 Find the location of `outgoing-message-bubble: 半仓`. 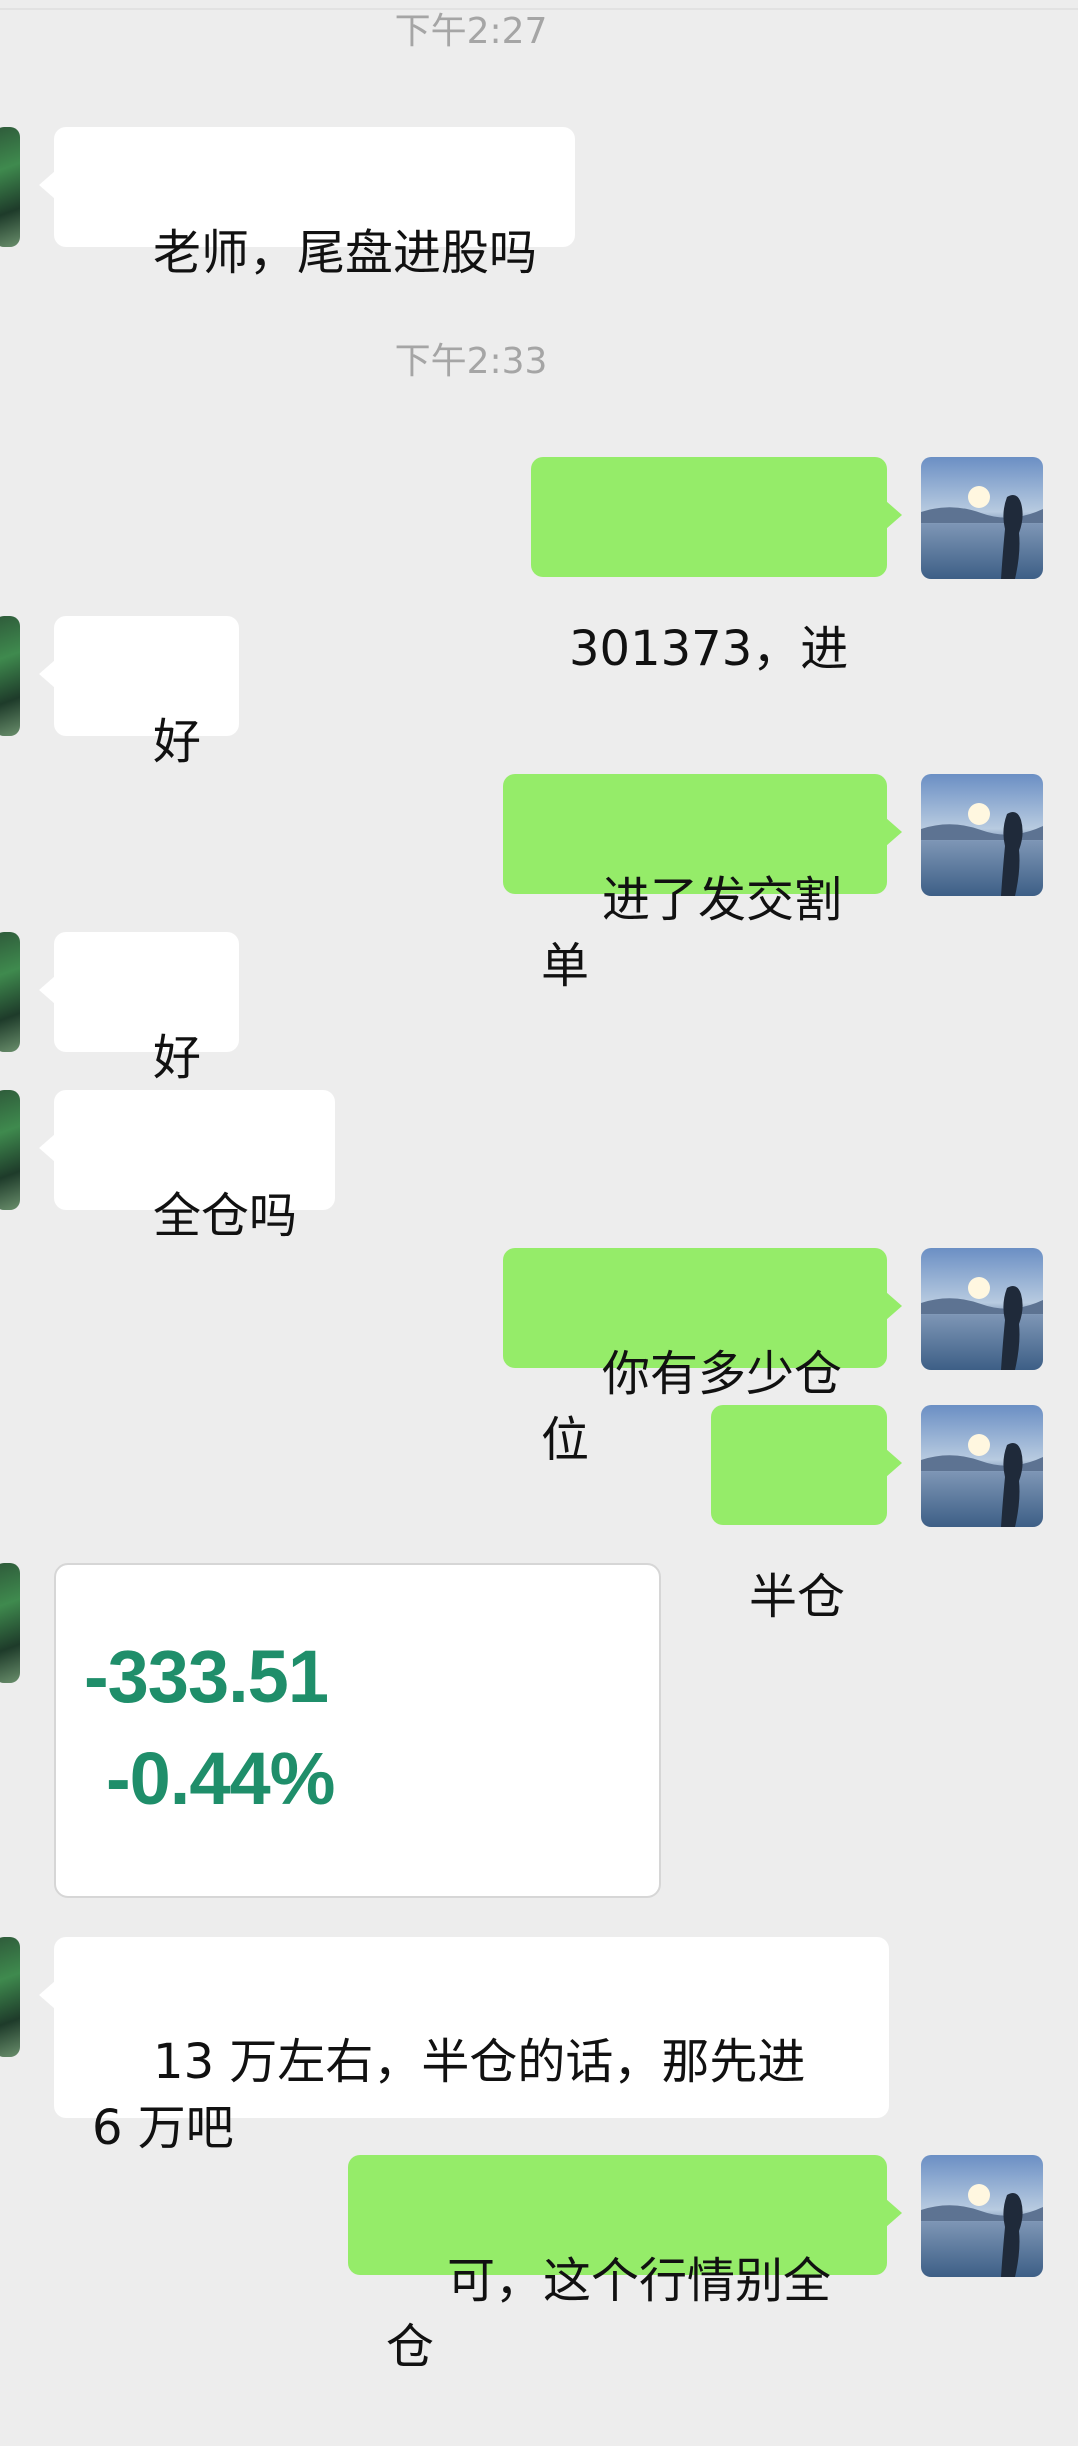

outgoing-message-bubble: 半仓 is located at coordinates (806, 1515).